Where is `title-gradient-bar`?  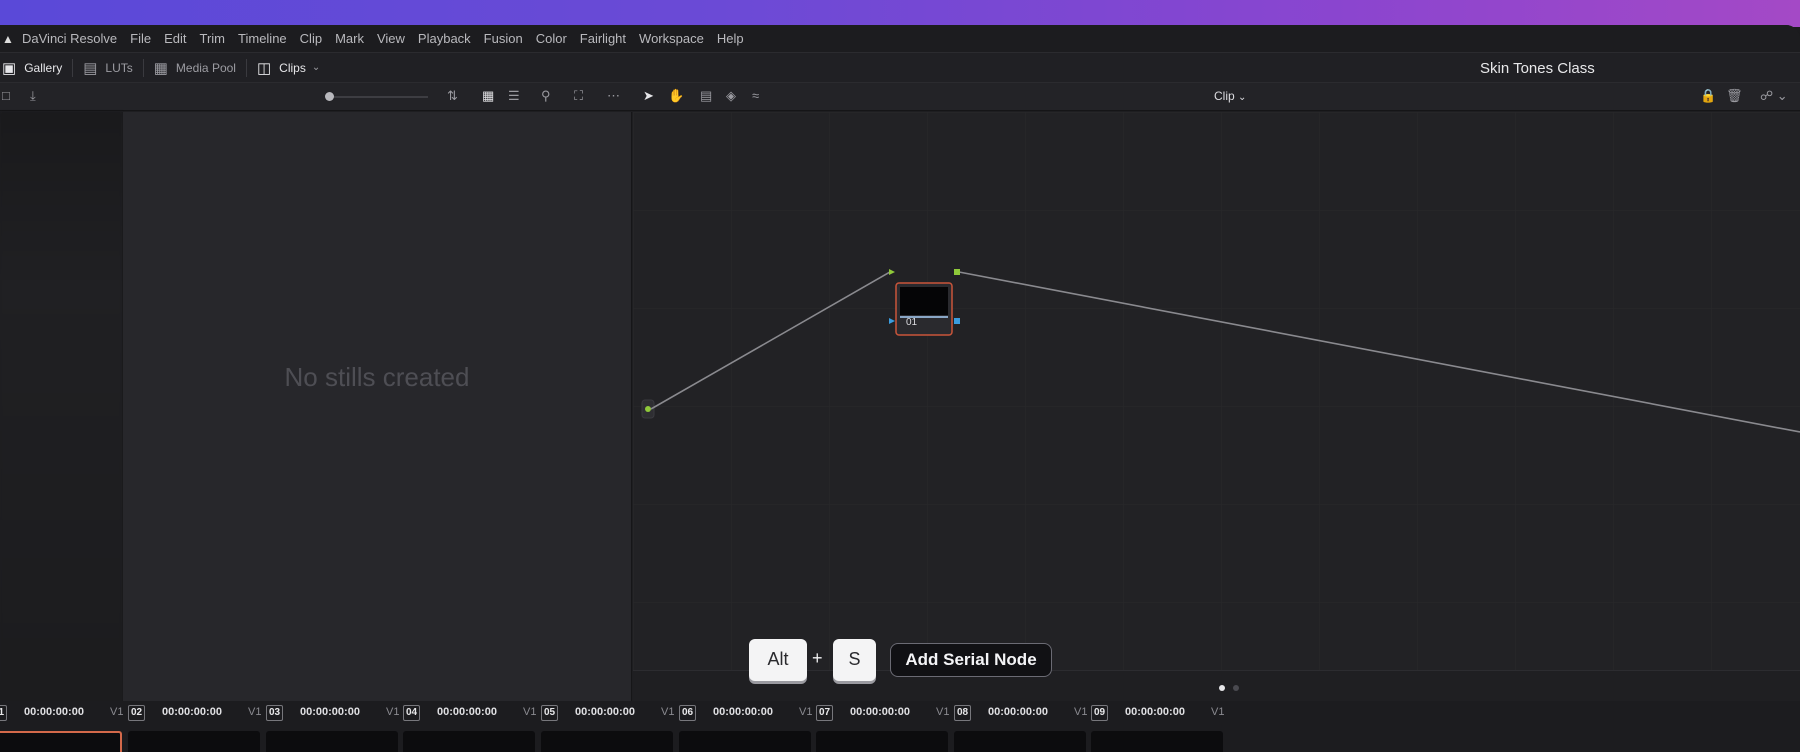 title-gradient-bar is located at coordinates (900, 13).